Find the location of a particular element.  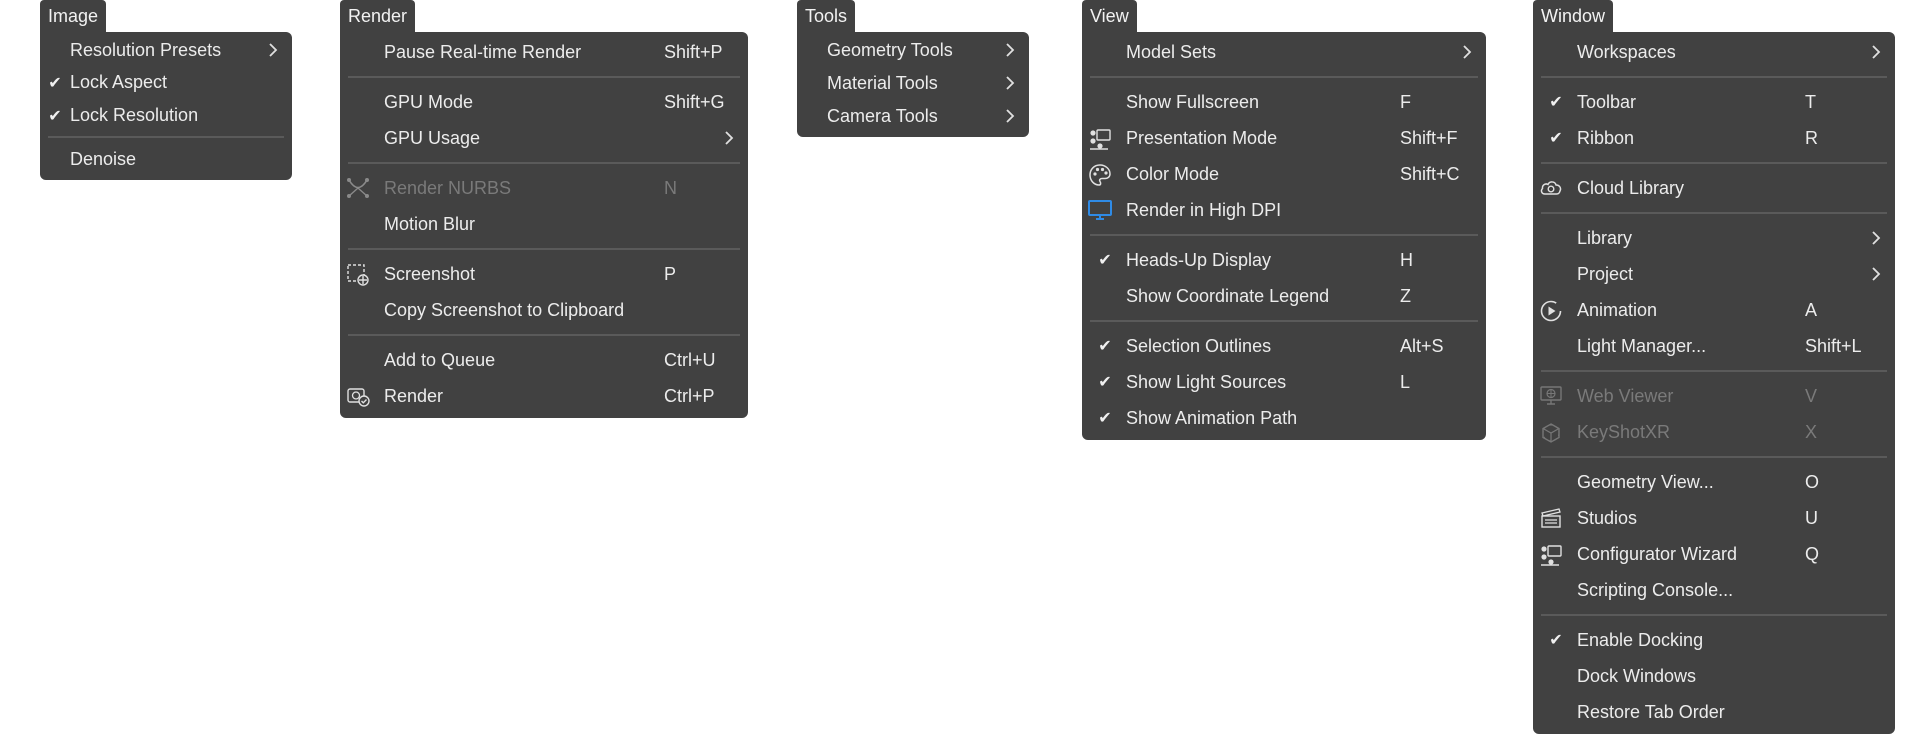

menu-item-ribbon: ✔ Ribbon R is located at coordinates (1714, 138).